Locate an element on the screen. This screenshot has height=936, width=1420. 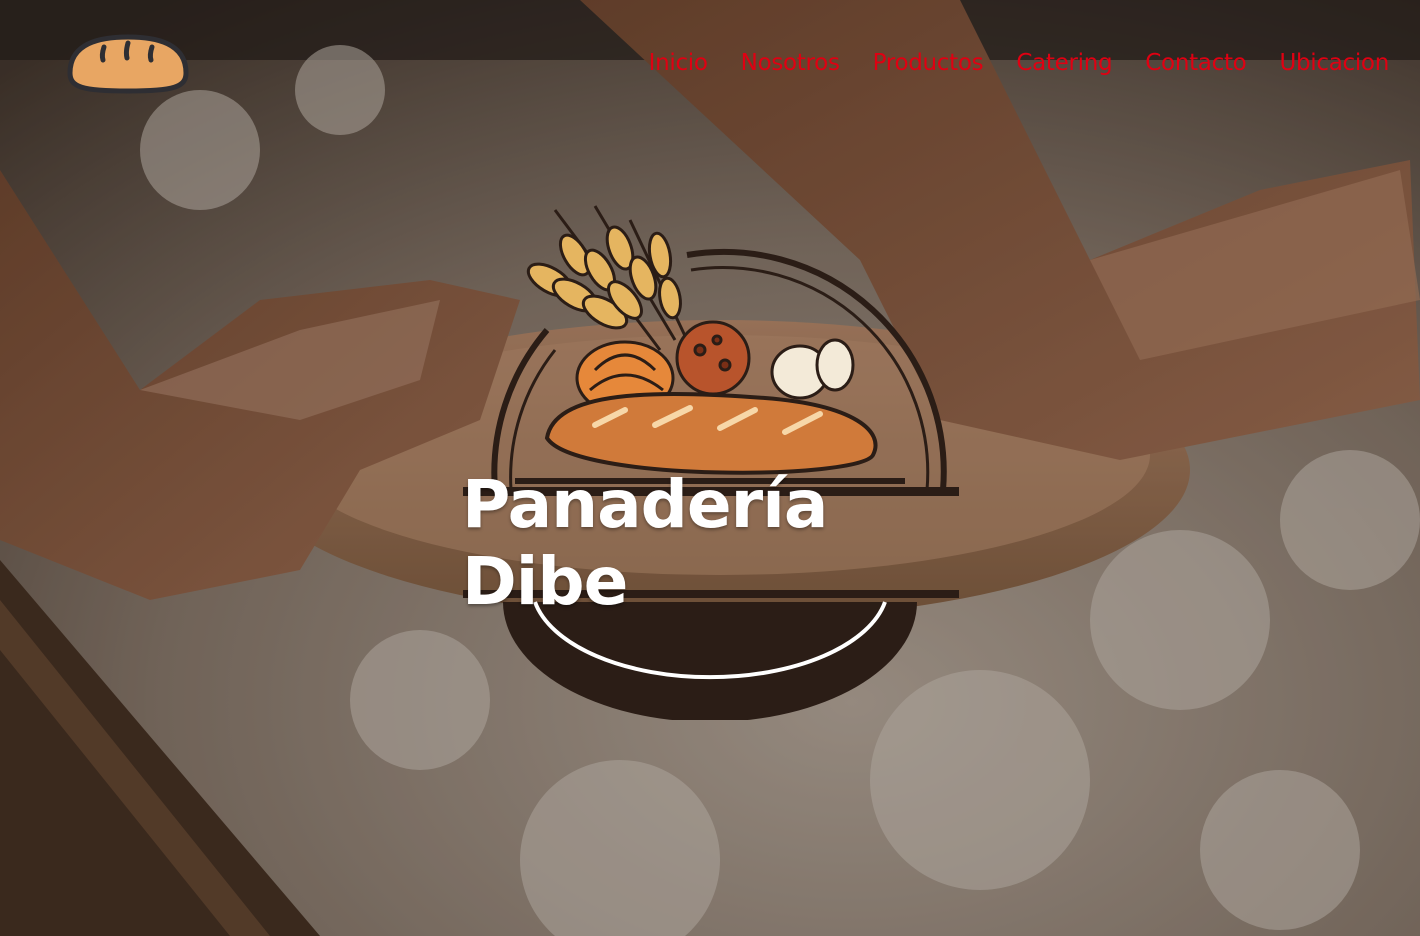
nav-item-inicio: Inicio is located at coordinates (678, 63).